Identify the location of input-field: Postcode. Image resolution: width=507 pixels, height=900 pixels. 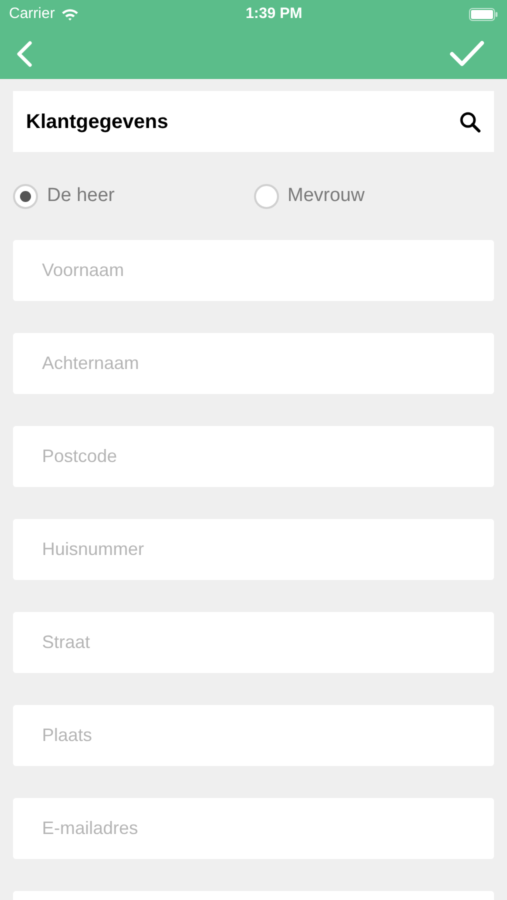
(253, 456).